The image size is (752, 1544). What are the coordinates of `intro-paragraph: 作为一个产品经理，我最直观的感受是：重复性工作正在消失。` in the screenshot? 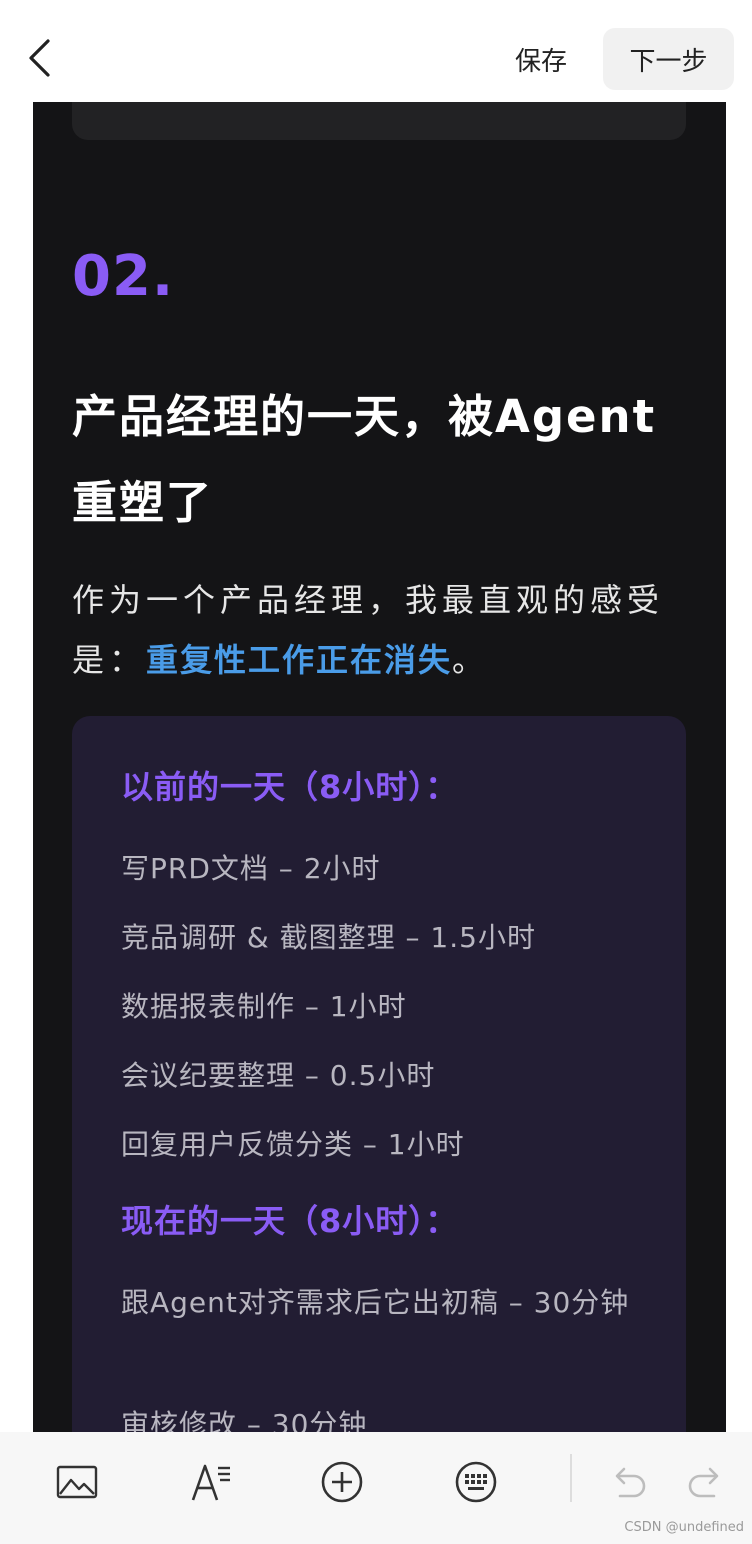 It's located at (381, 630).